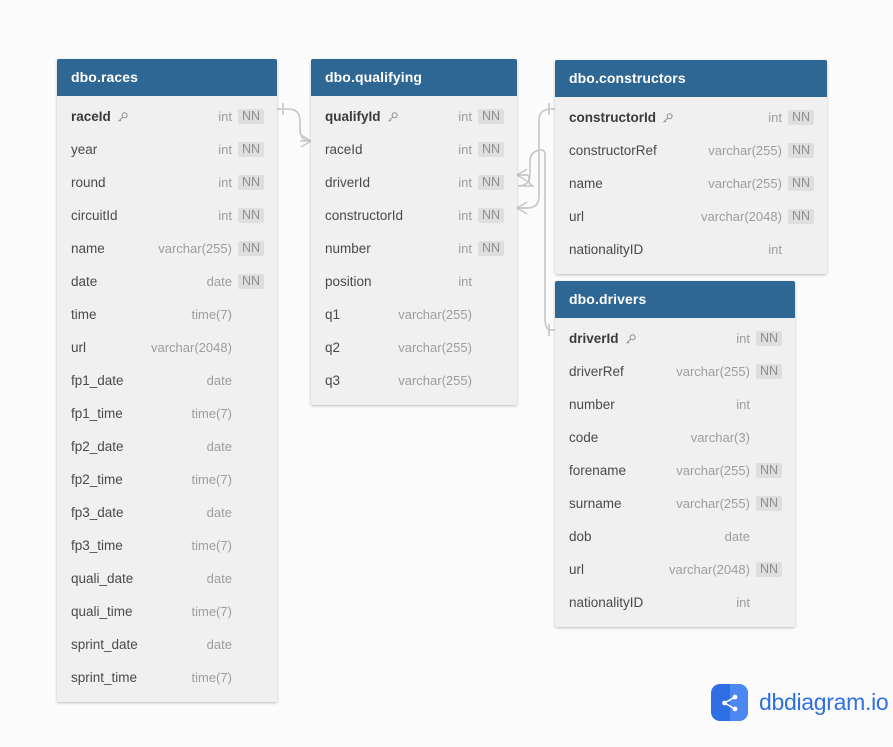  Describe the element at coordinates (167, 215) in the screenshot. I see `field-row: circuitId int NN` at that location.